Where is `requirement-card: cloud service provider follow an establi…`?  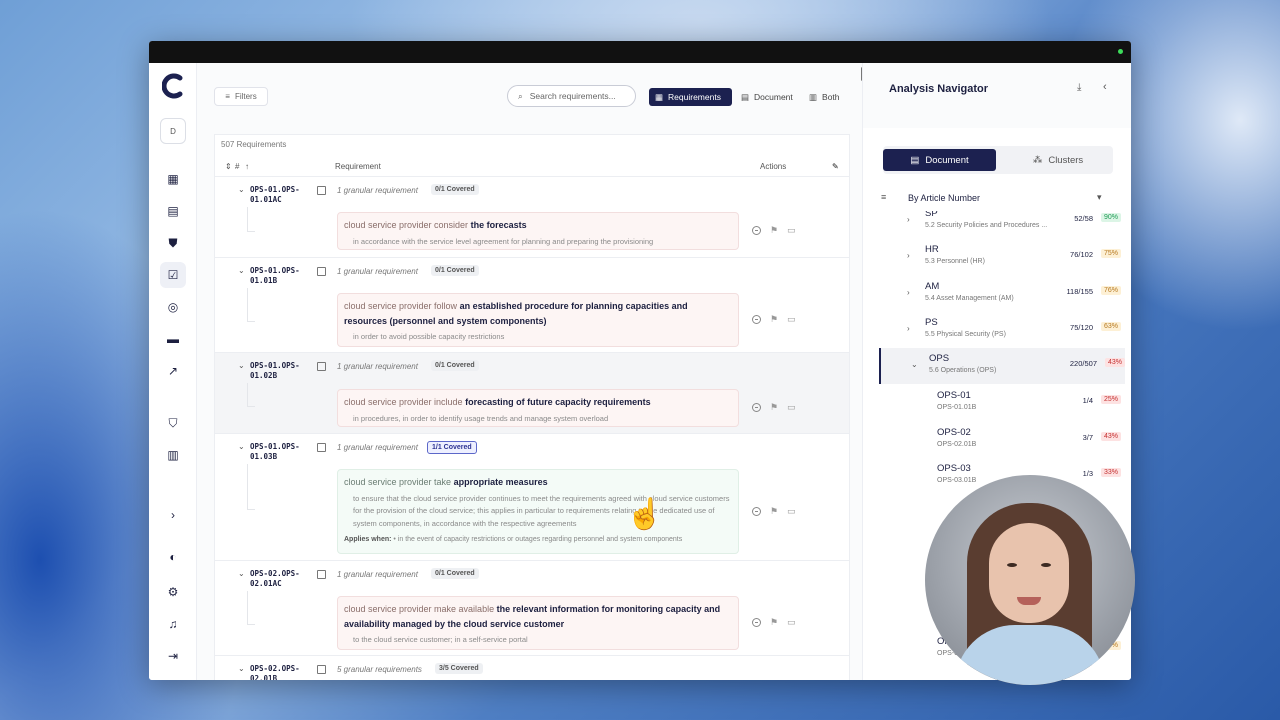
requirement-card: cloud service provider follow an establi… is located at coordinates (538, 320).